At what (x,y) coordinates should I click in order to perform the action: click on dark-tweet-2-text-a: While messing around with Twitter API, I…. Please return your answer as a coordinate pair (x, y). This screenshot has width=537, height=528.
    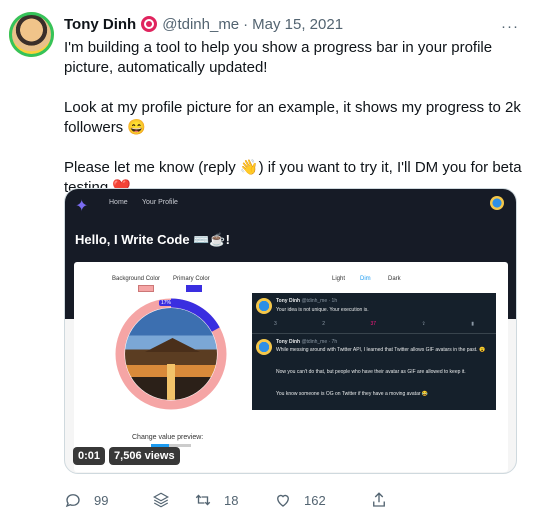
    Looking at the image, I should click on (381, 350).